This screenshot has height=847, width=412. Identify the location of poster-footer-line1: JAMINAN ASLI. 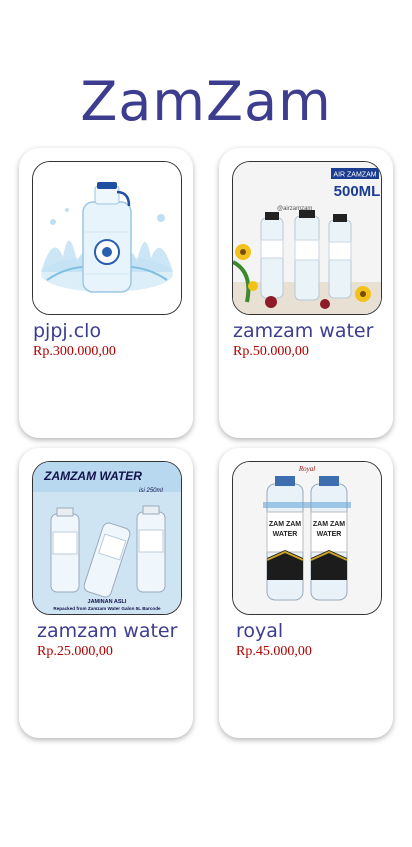
(107, 602).